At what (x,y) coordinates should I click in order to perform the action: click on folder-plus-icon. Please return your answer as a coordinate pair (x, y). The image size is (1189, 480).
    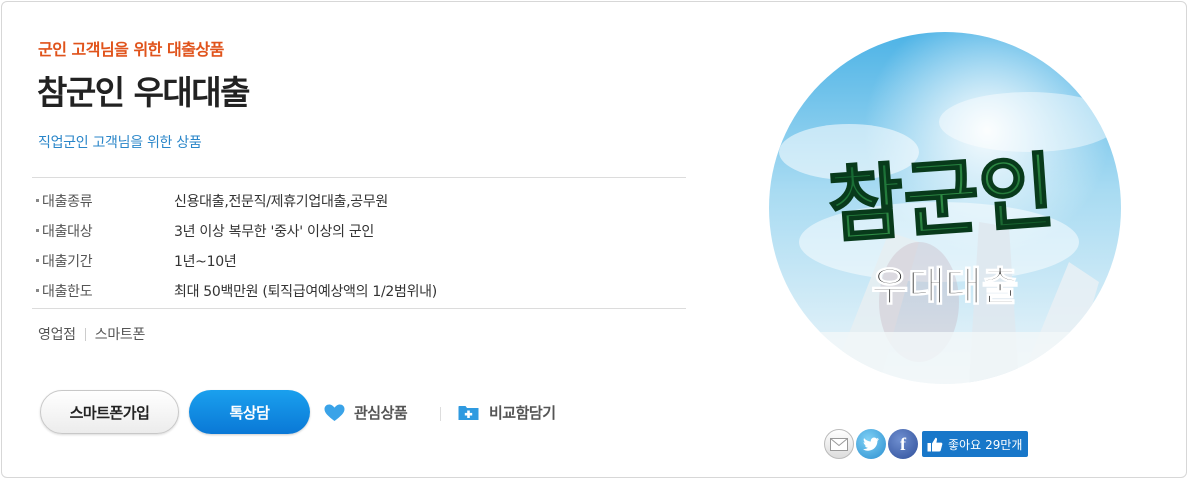
    Looking at the image, I should click on (468, 413).